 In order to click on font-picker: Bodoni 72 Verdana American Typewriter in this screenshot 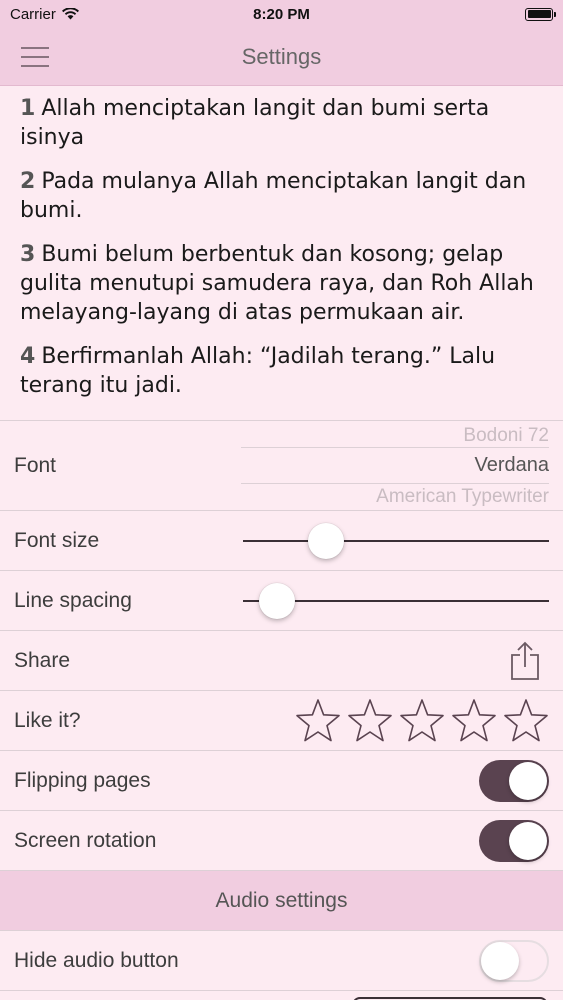, I will do `click(395, 466)`.